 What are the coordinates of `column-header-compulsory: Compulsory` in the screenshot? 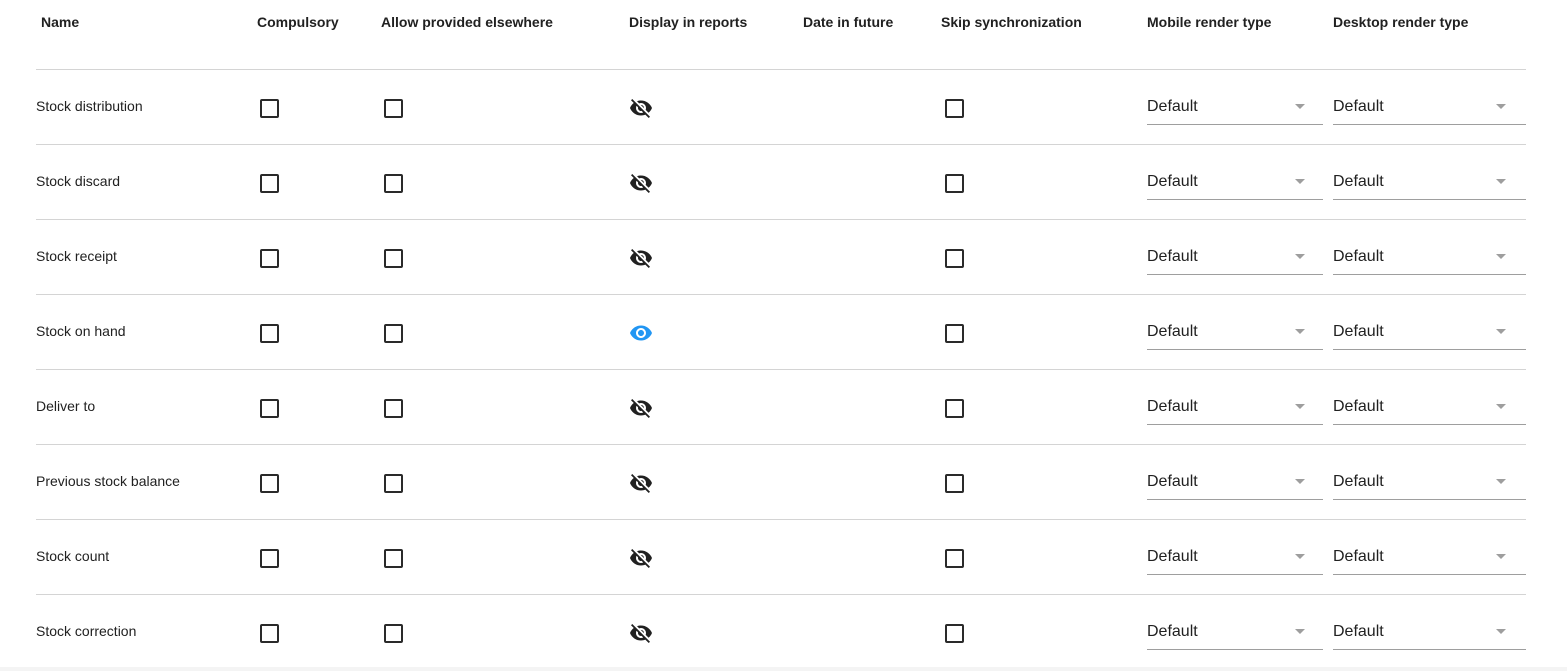 It's located at (298, 22).